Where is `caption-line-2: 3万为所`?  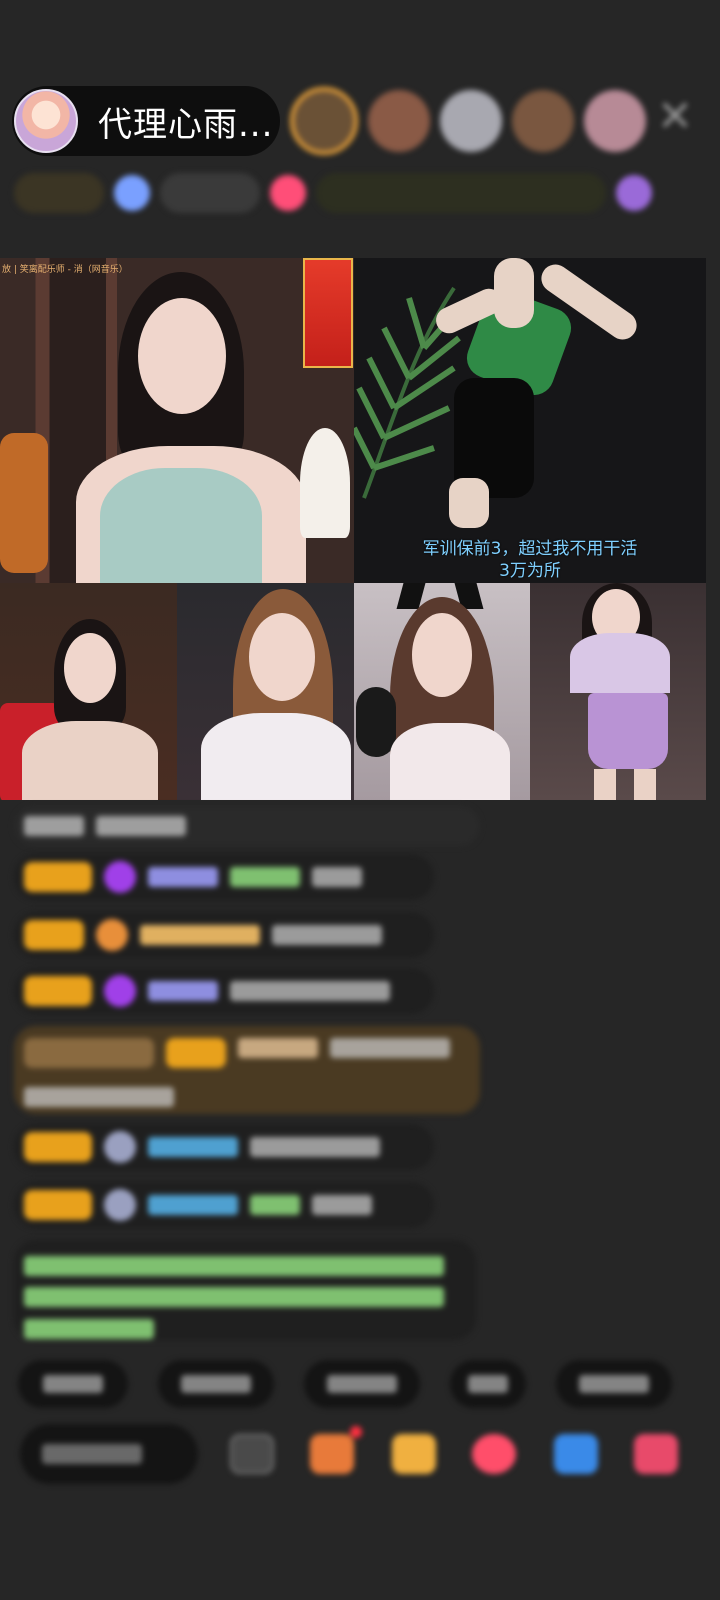 caption-line-2: 3万为所 is located at coordinates (530, 571).